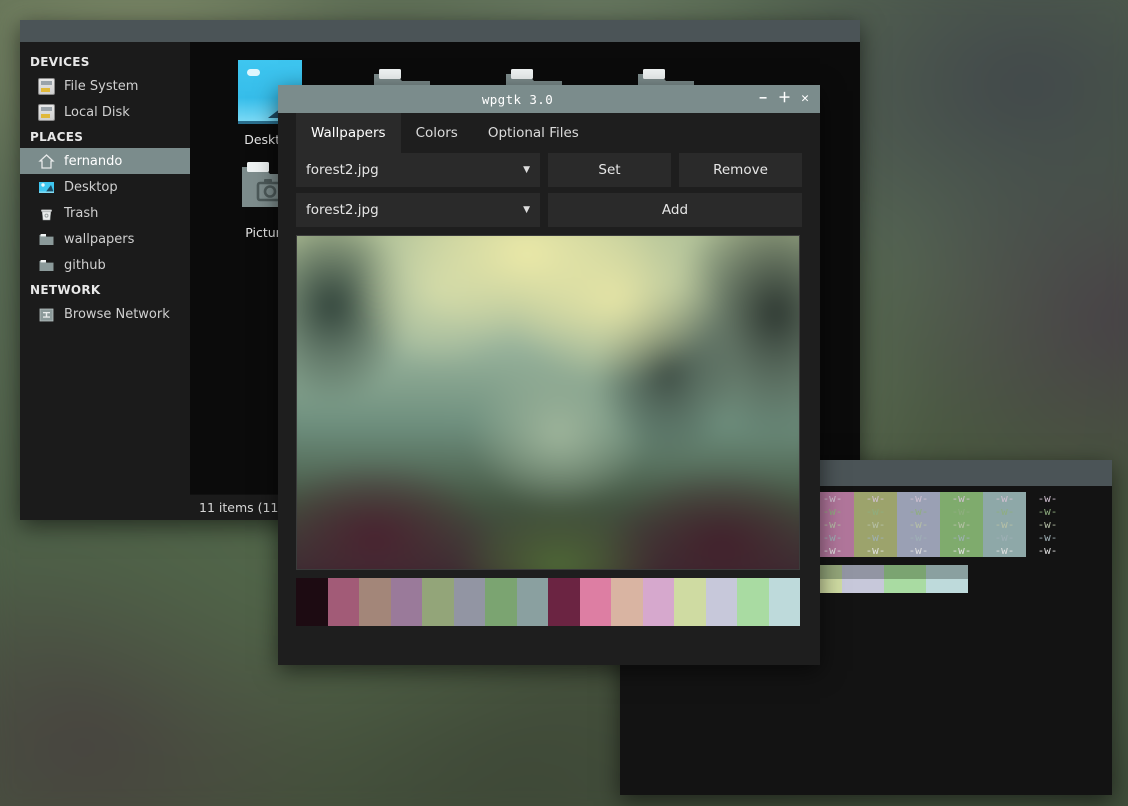  Describe the element at coordinates (117, 314) in the screenshot. I see `sidebar-item-label: Browse Network` at that location.